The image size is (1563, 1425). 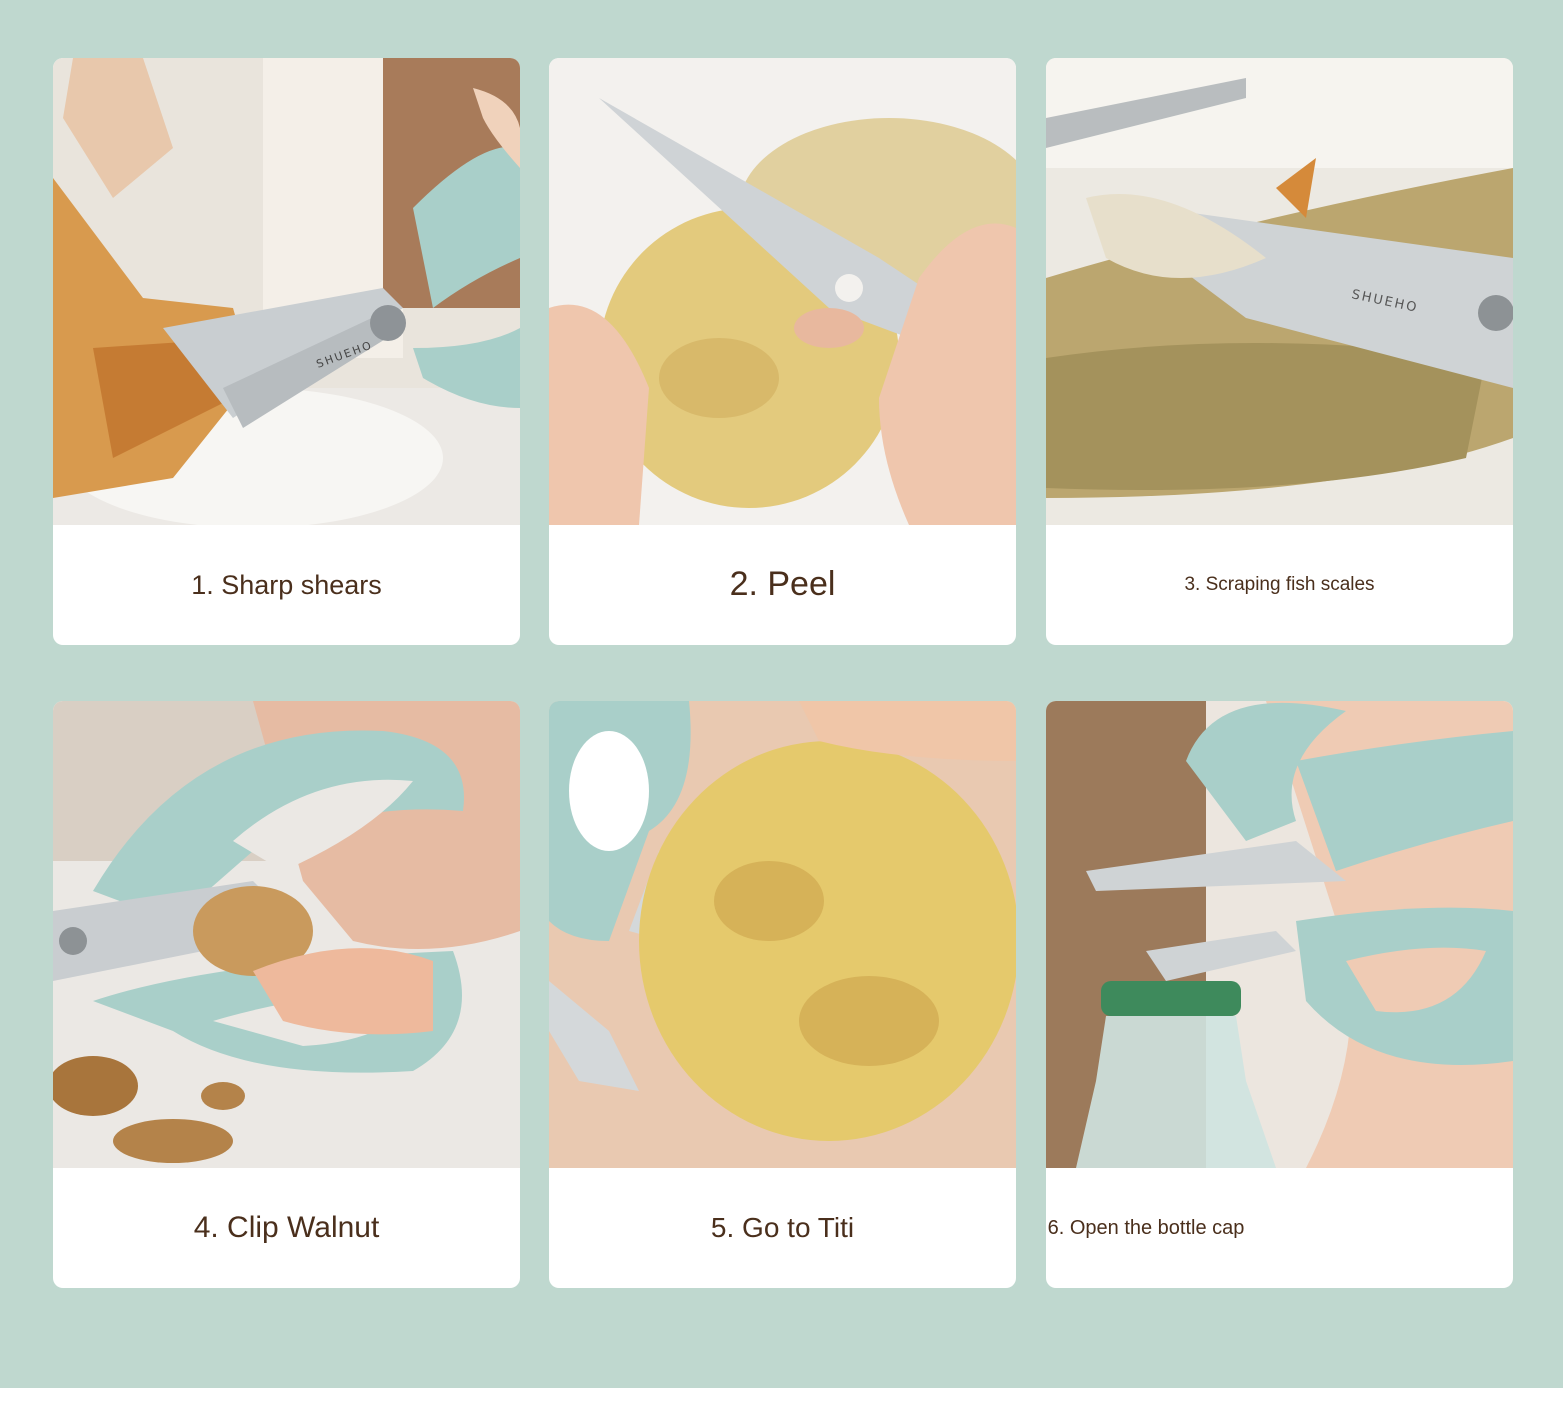 I want to click on feature-card-fish-scales: SHUEHO 3. Scraping fish scales, so click(x=1279, y=351).